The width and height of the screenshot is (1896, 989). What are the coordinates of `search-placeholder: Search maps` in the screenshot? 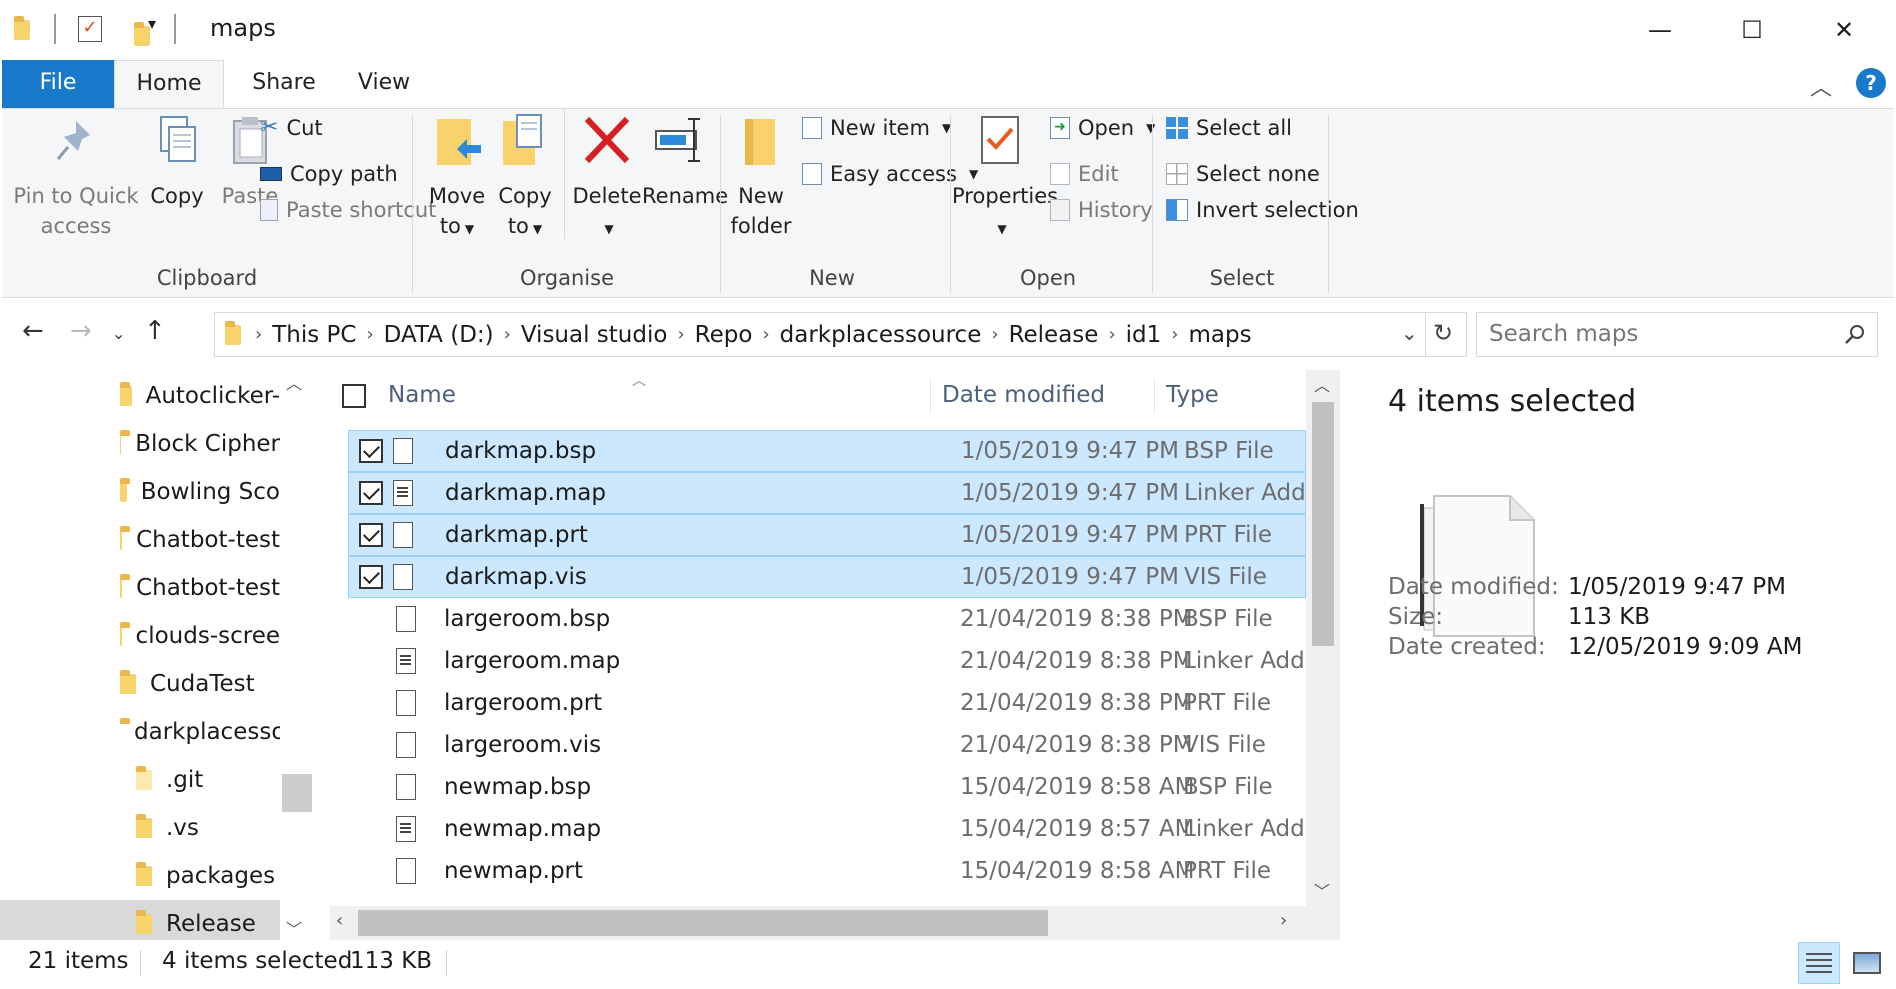 It's located at (1563, 334).